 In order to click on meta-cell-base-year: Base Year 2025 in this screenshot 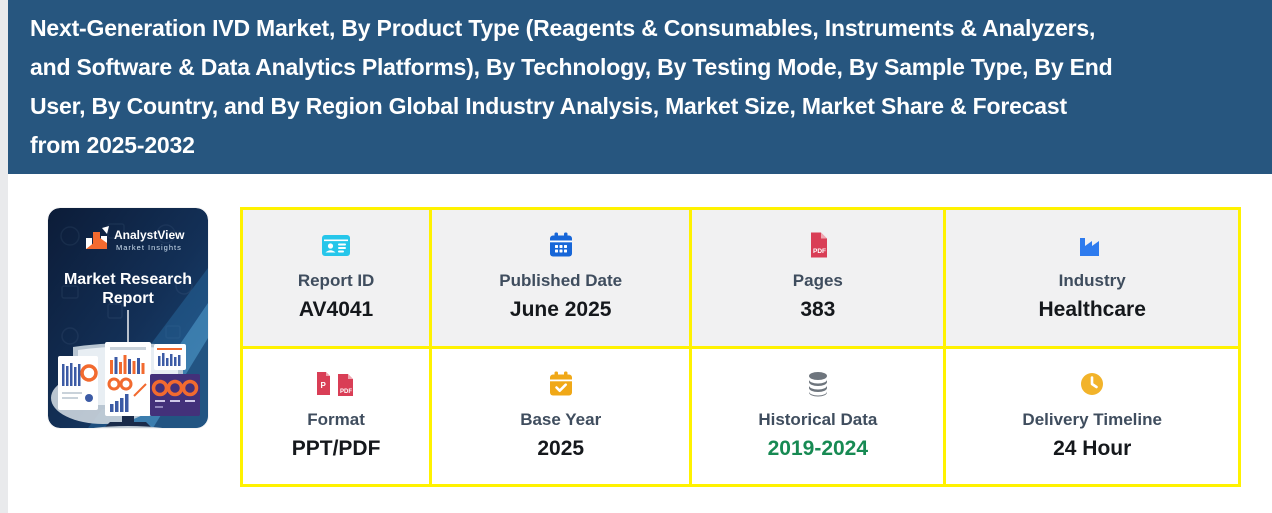, I will do `click(561, 416)`.